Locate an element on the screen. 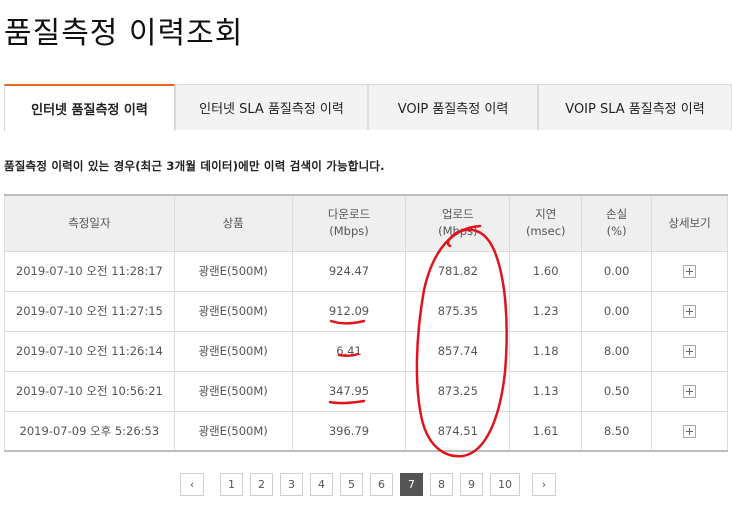  cell-date: 2019-07-10 오전 11:27:15 is located at coordinates (89, 311).